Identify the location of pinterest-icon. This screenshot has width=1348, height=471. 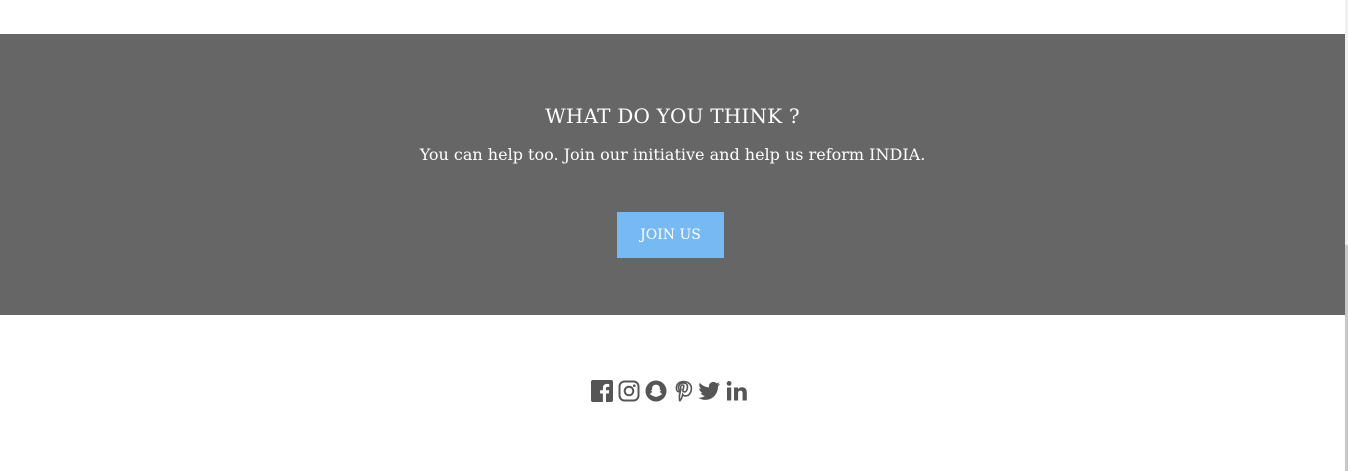
(682, 391).